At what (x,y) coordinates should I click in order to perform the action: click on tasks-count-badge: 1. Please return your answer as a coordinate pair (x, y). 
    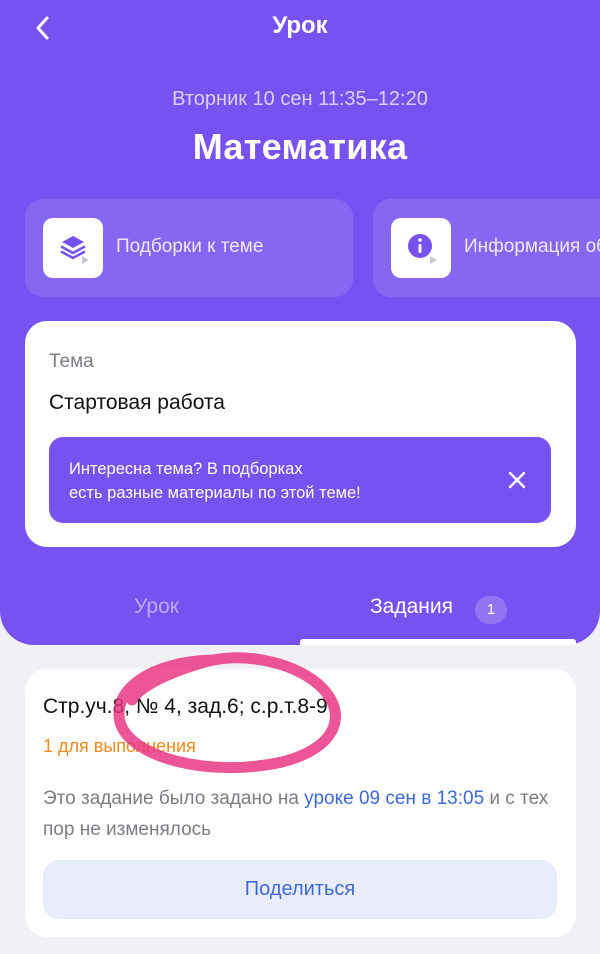
    Looking at the image, I should click on (491, 610).